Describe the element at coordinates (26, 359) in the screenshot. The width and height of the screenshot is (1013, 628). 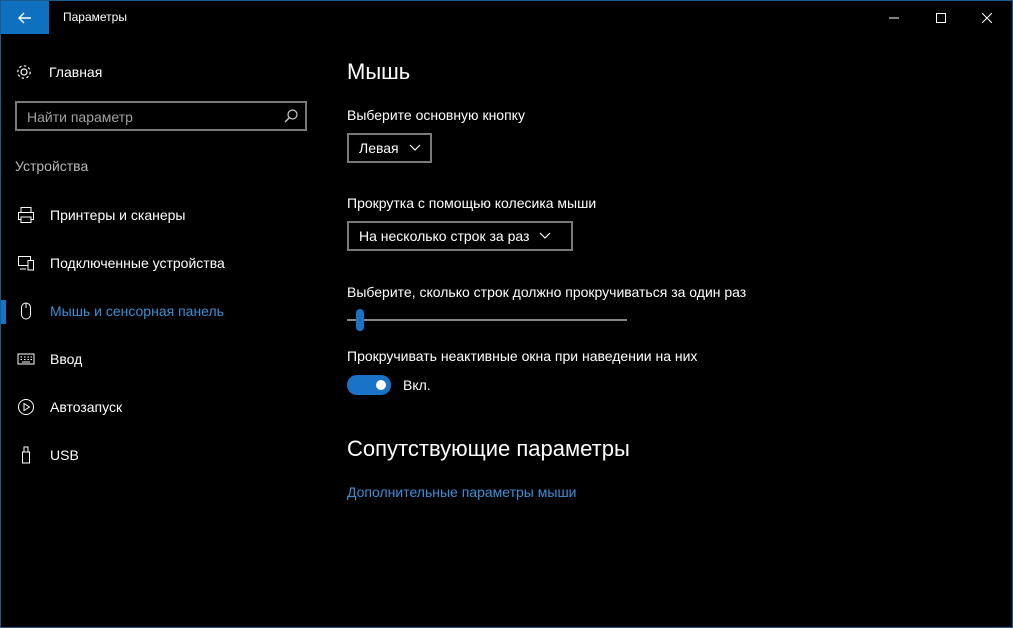
I see `keyboard-icon` at that location.